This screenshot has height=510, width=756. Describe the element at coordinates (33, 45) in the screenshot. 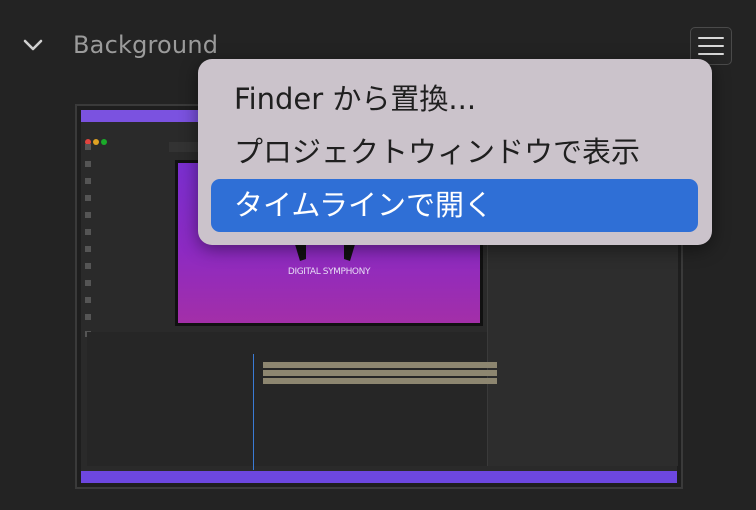

I see `chevron-down-icon` at that location.